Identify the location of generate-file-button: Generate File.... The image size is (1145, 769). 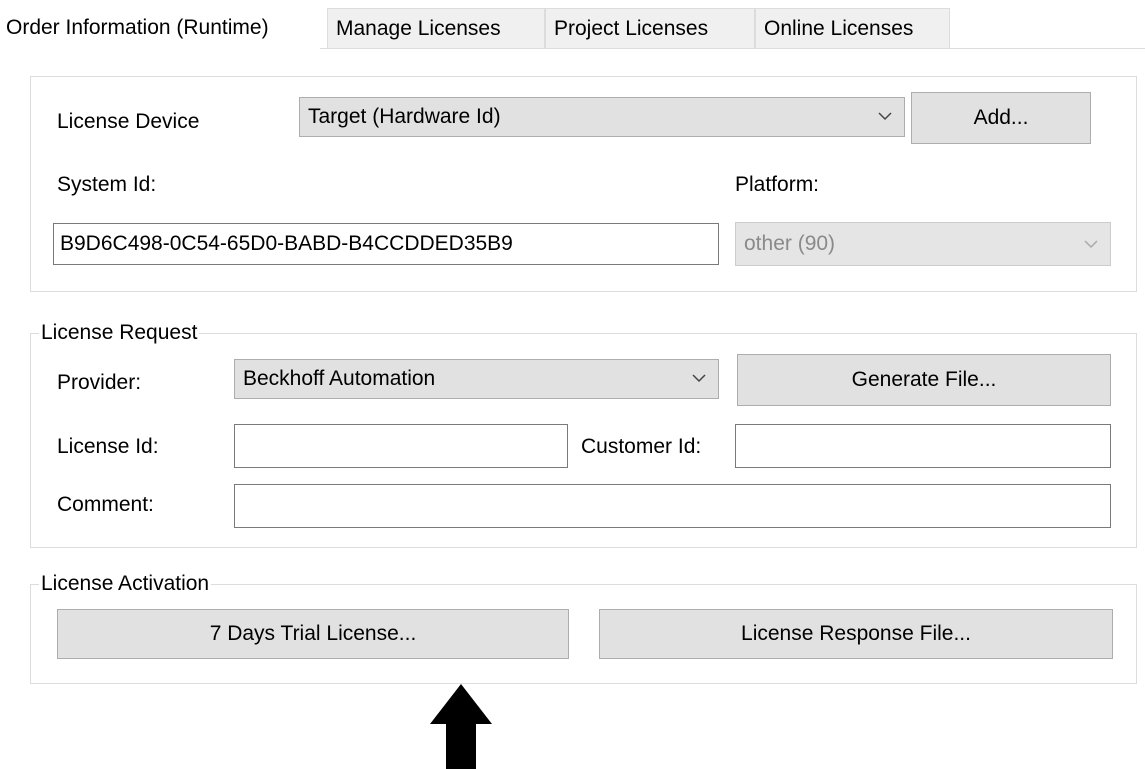
(924, 380).